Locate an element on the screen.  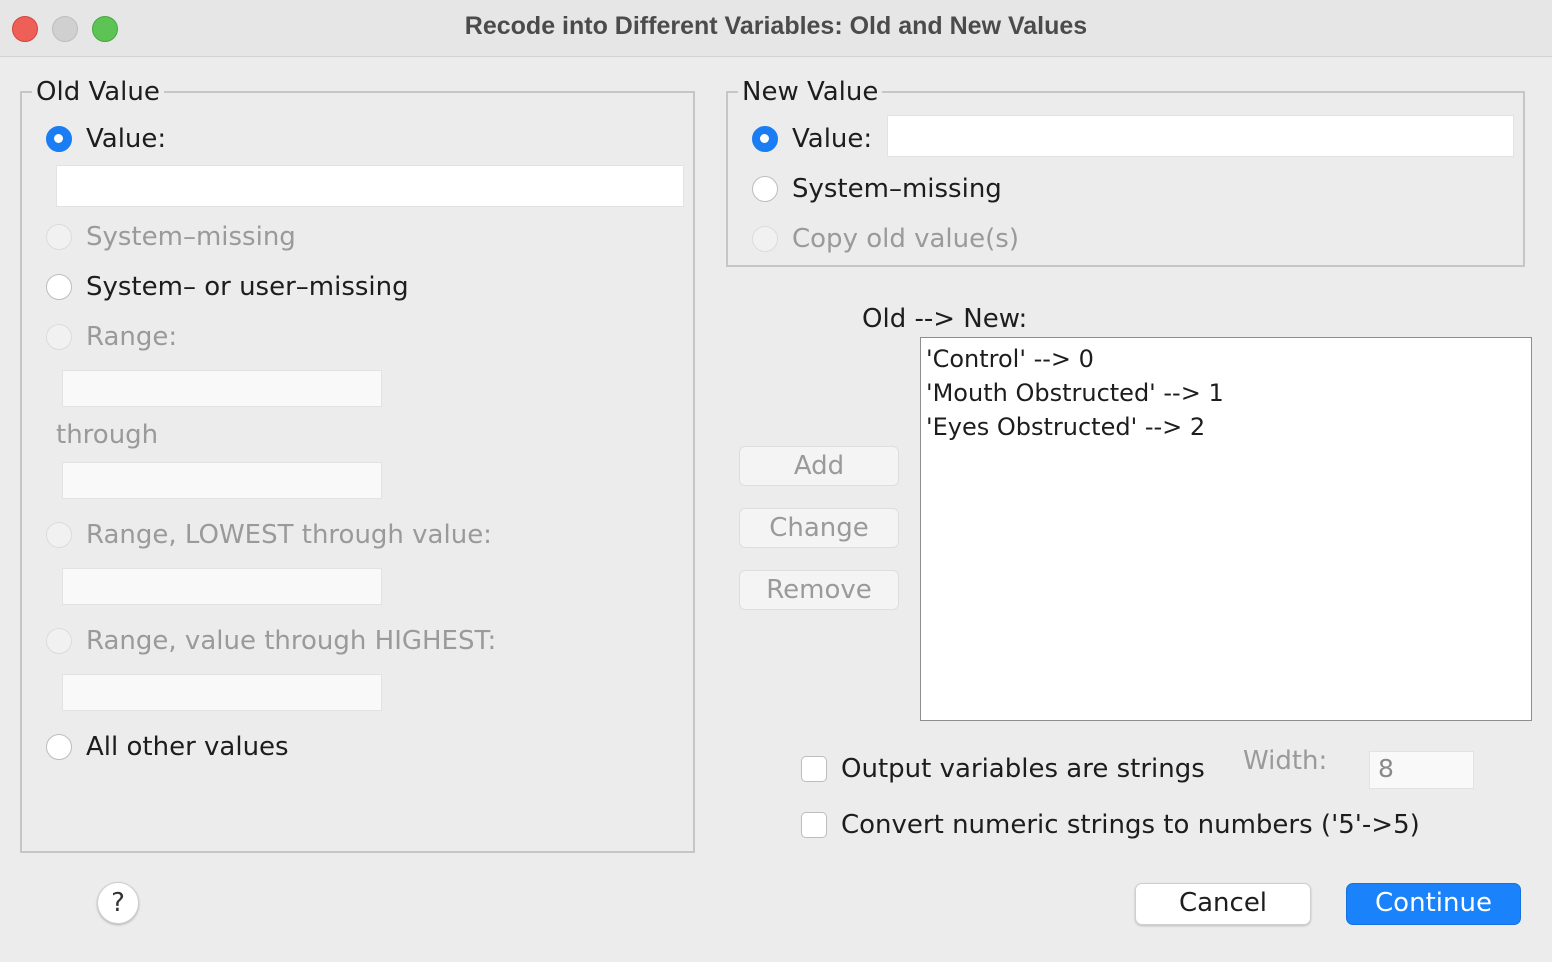
old-range-lowest-radio-button is located at coordinates (59, 535).